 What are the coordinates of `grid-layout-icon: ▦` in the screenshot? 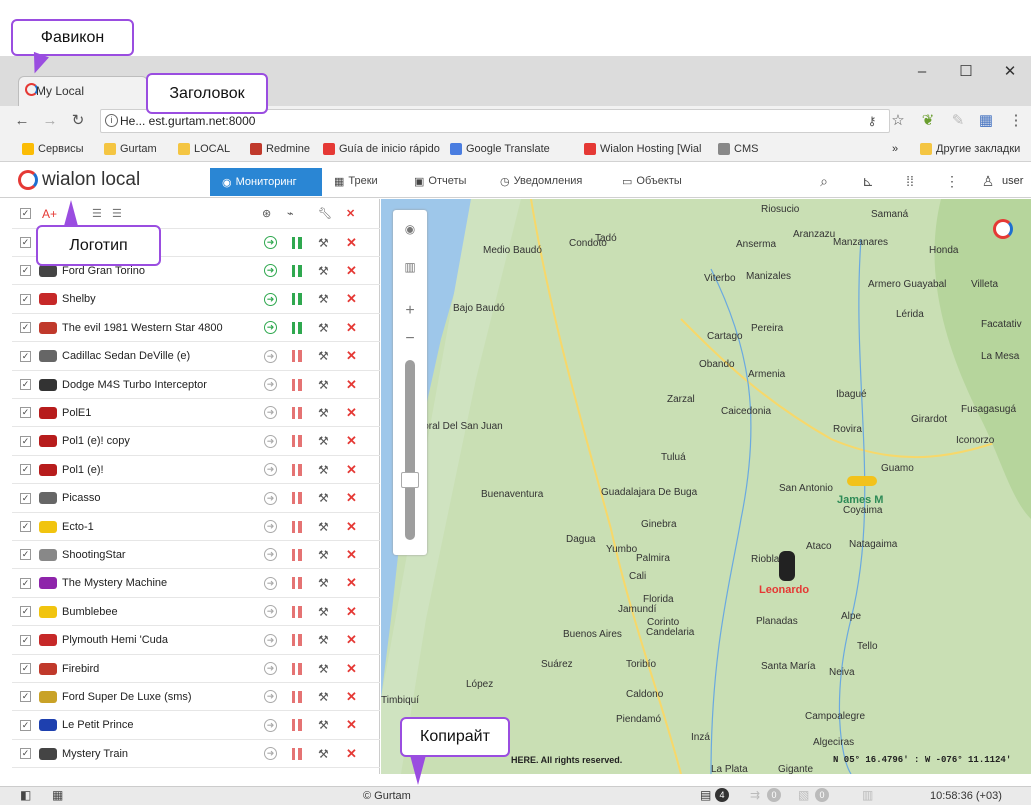 It's located at (57, 795).